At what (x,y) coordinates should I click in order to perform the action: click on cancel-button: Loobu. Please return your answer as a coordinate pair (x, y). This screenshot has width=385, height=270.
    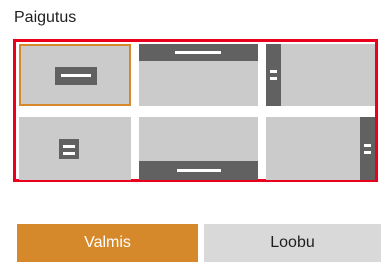
    Looking at the image, I should click on (292, 243).